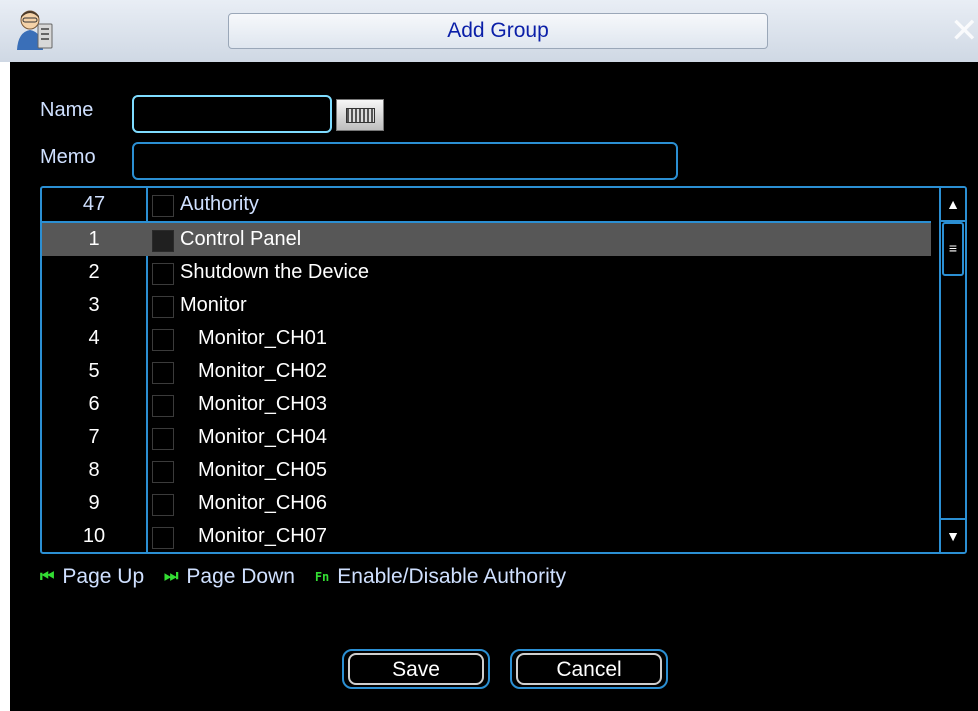 This screenshot has height=711, width=978. Describe the element at coordinates (262, 470) in the screenshot. I see `row-label: Monitor_CH05` at that location.